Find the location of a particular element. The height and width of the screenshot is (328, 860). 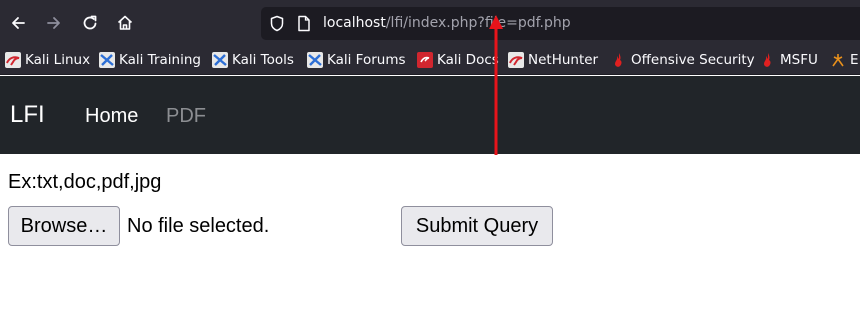

nethunter-icon is located at coordinates (516, 60).